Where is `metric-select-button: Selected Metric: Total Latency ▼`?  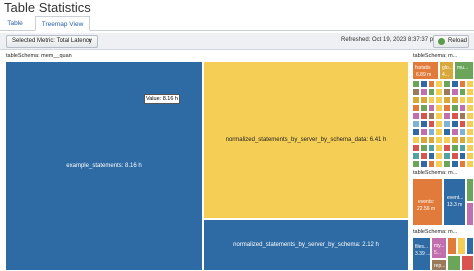 metric-select-button: Selected Metric: Total Latency ▼ is located at coordinates (52, 41).